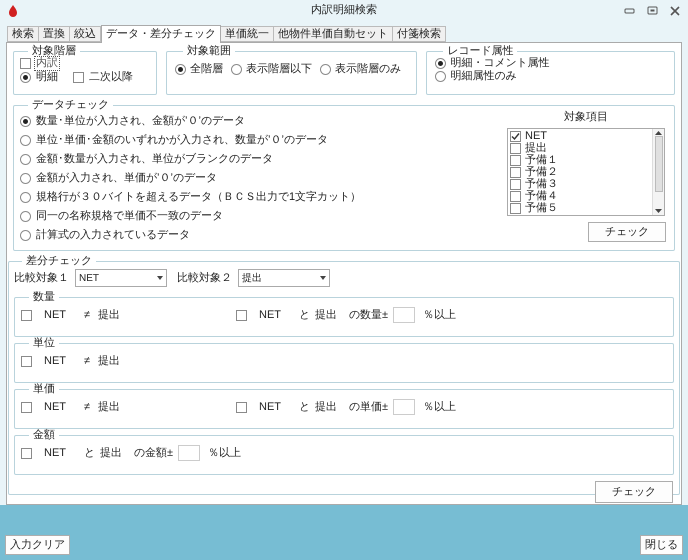 The image size is (688, 560). What do you see at coordinates (658, 164) in the screenshot?
I see `scroll-thumb` at bounding box center [658, 164].